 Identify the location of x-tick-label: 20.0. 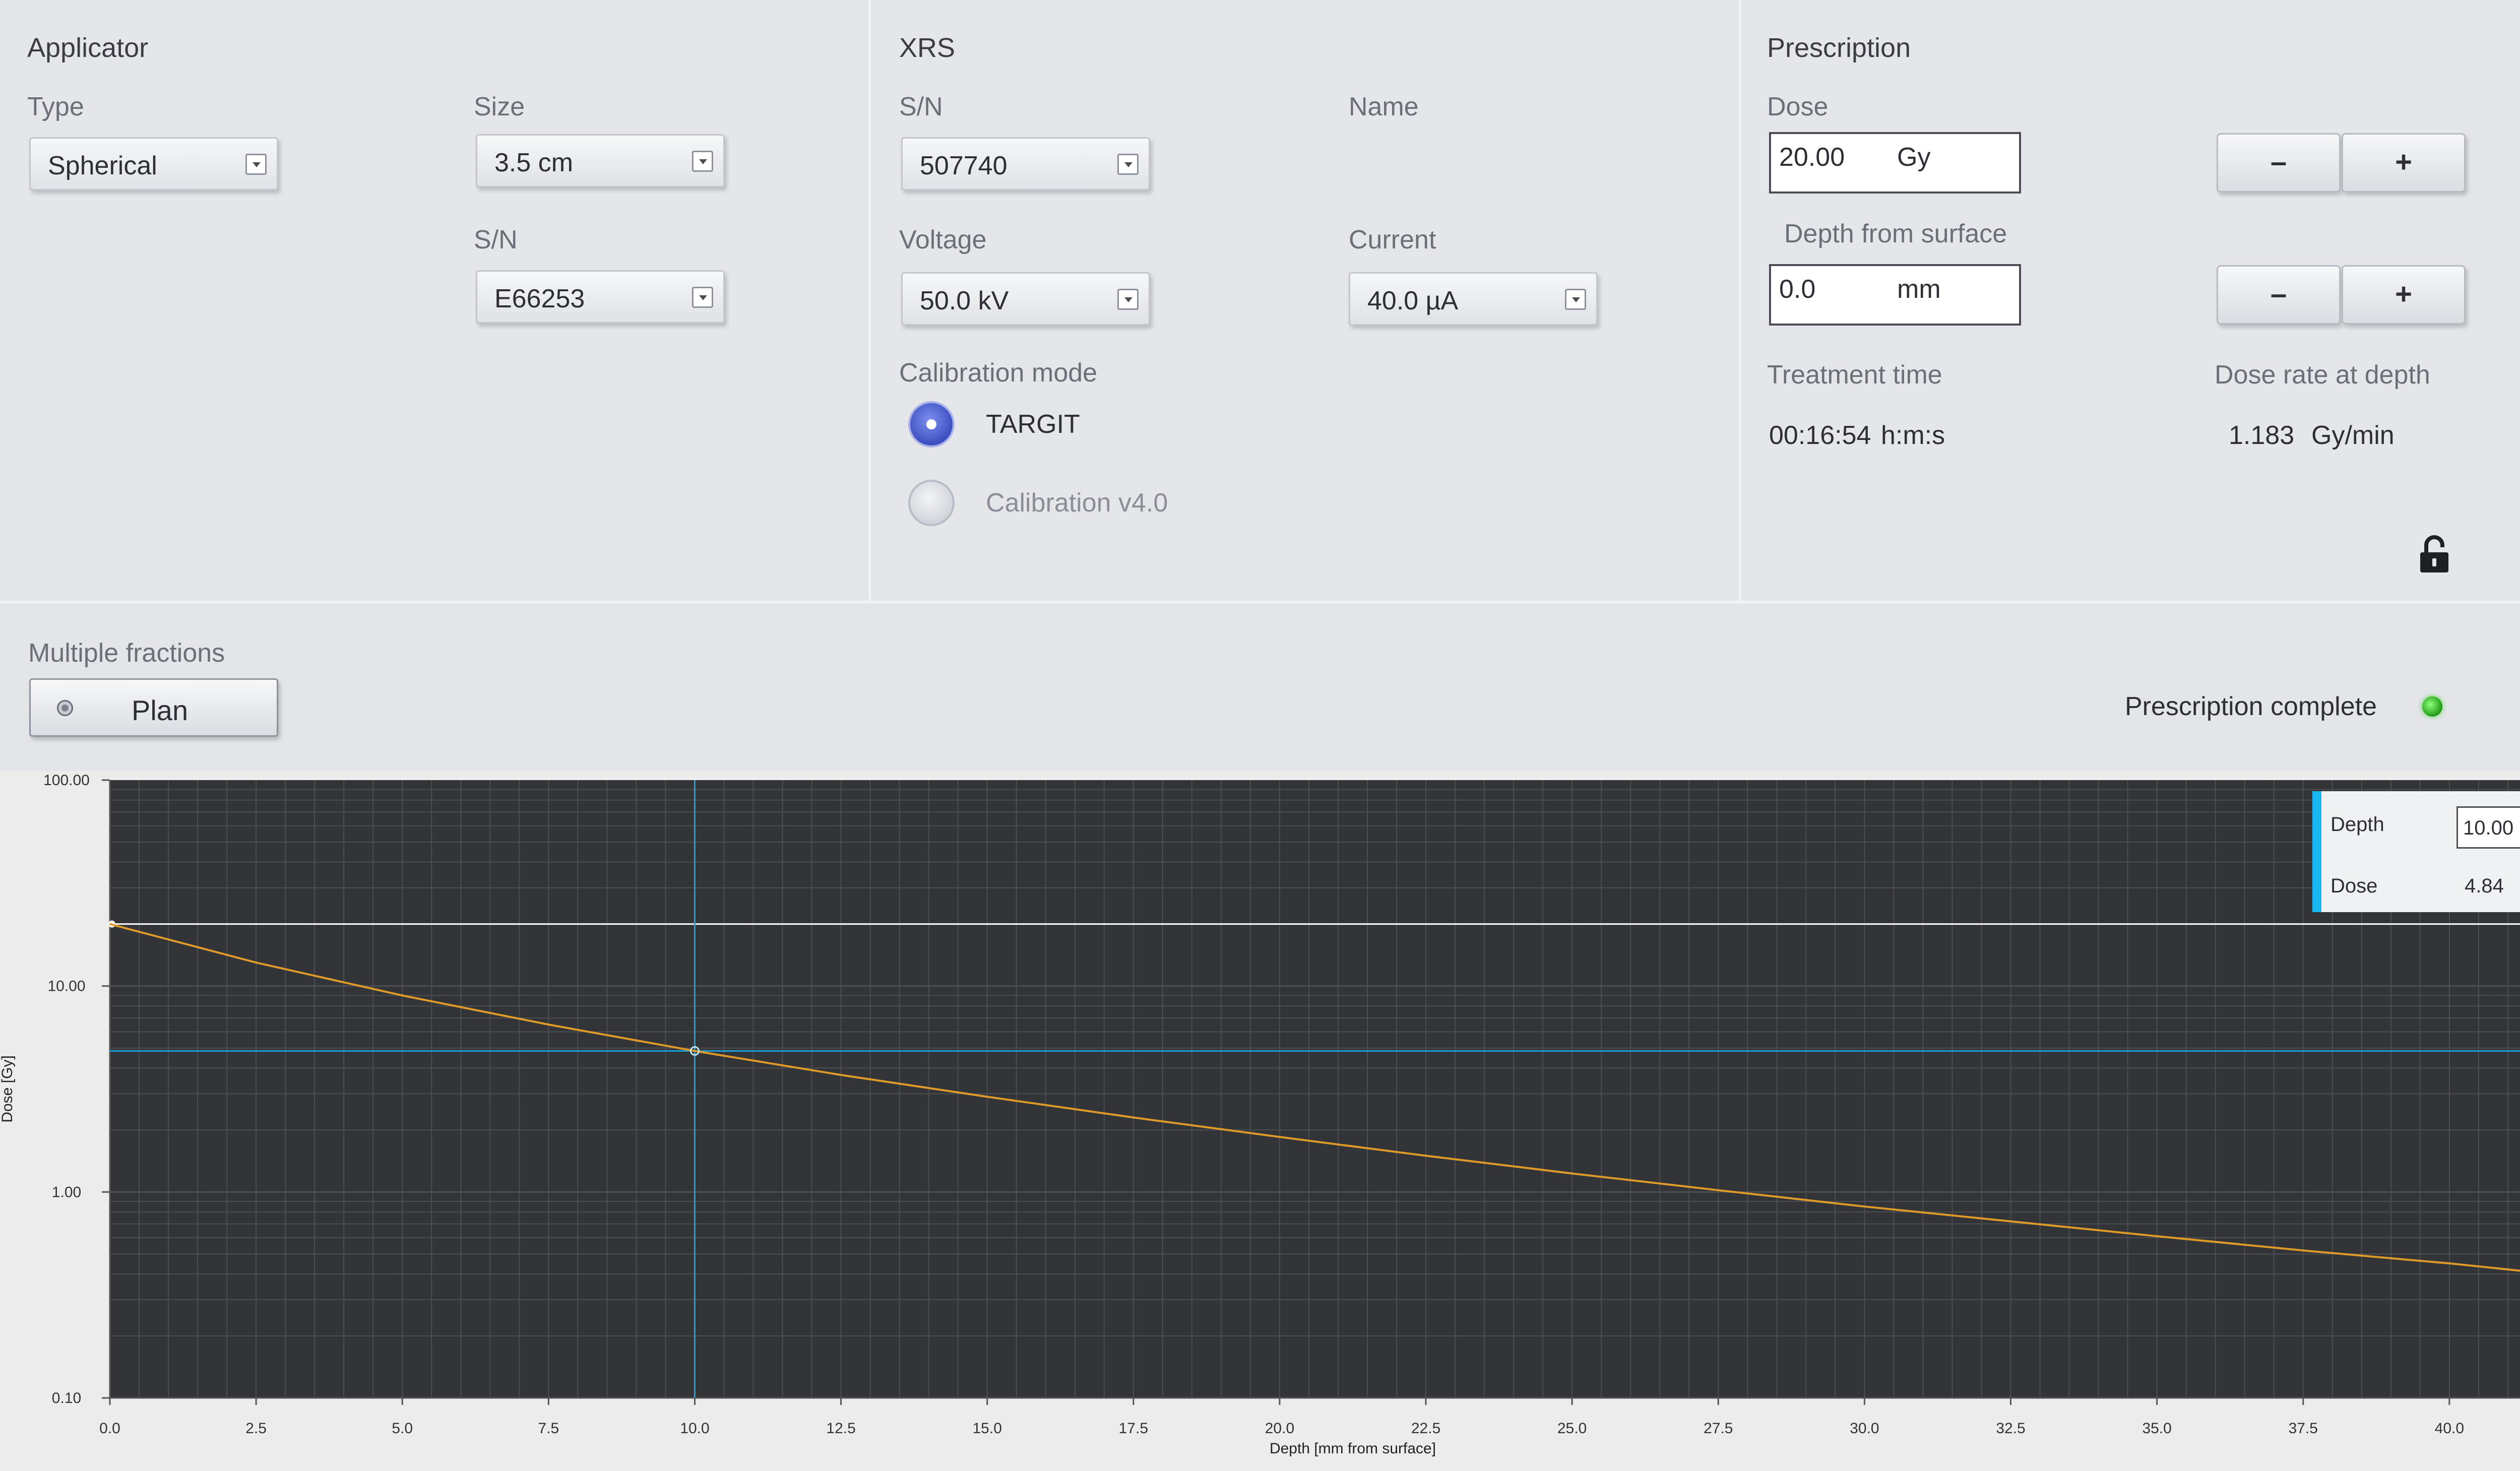
(1279, 1428).